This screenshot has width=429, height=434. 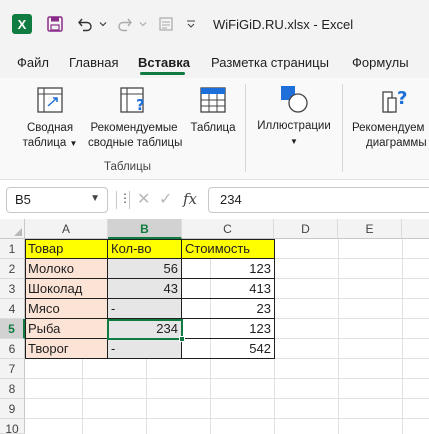 I want to click on table-button: Таблица, so click(x=213, y=128).